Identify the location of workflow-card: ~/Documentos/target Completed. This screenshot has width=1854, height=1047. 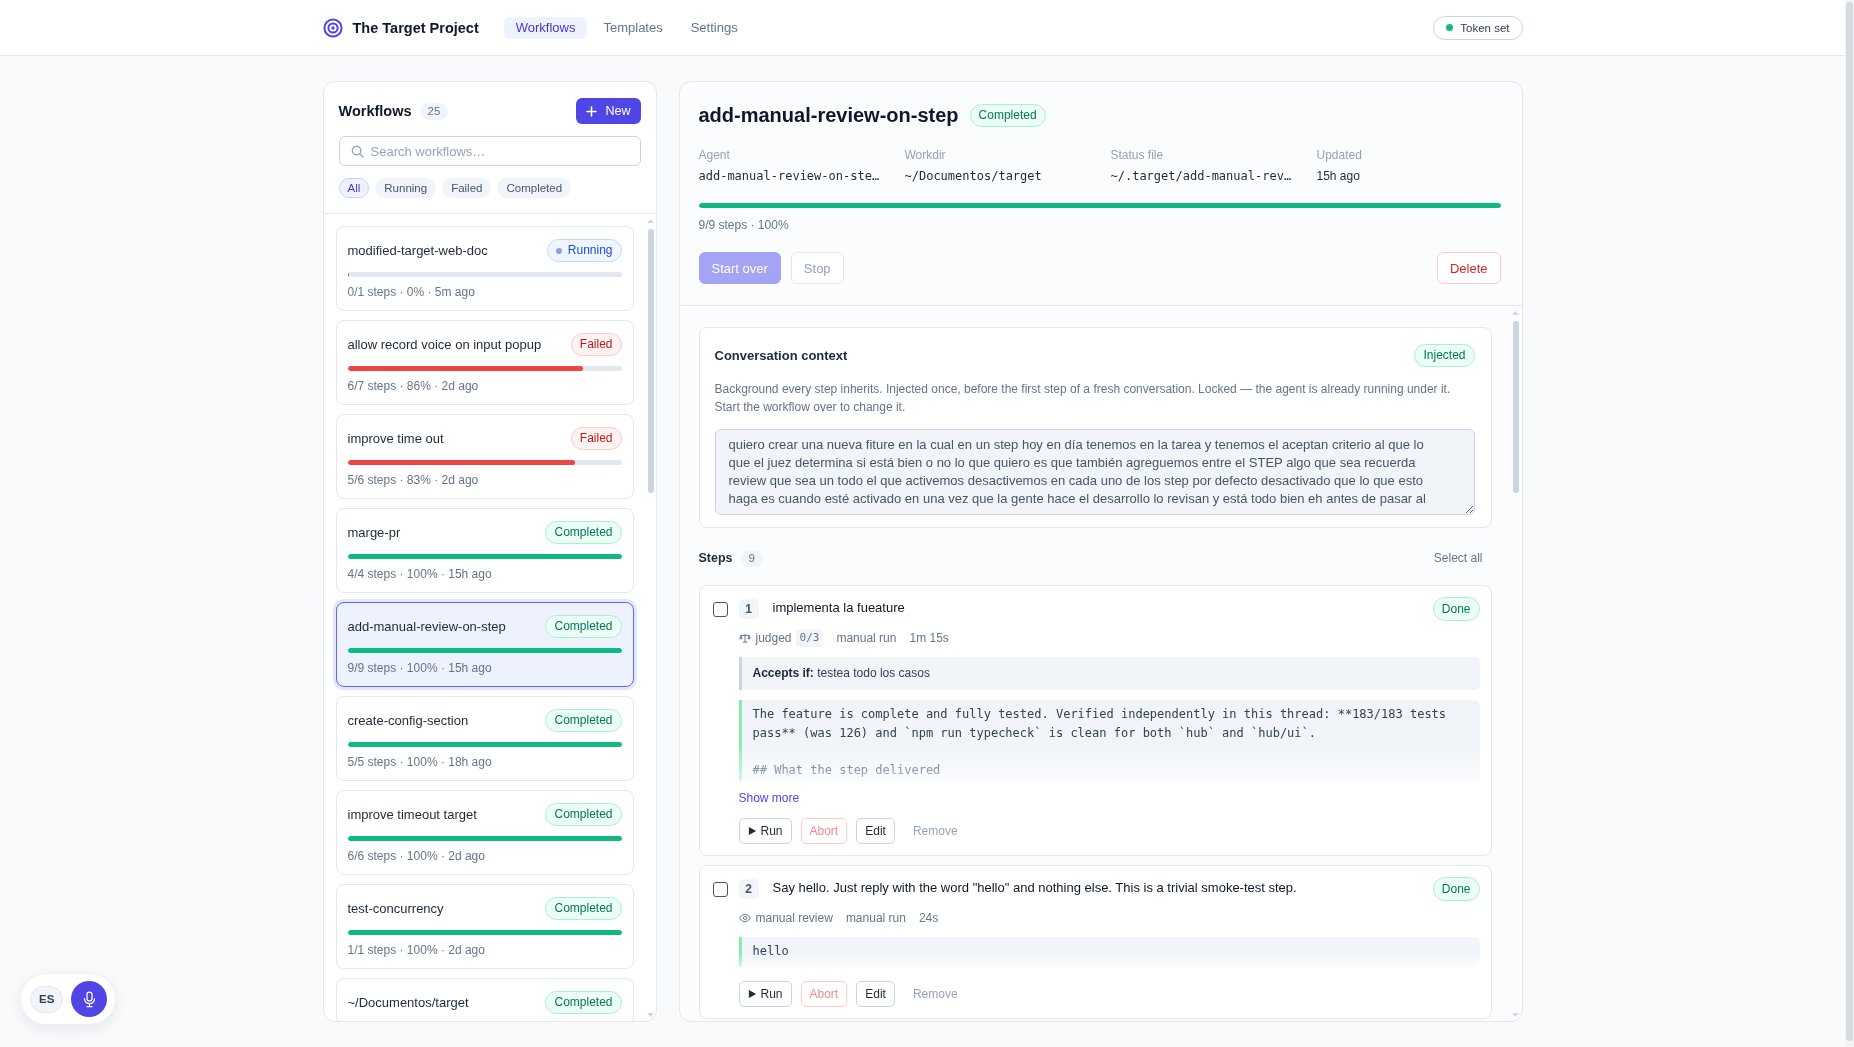
(484, 999).